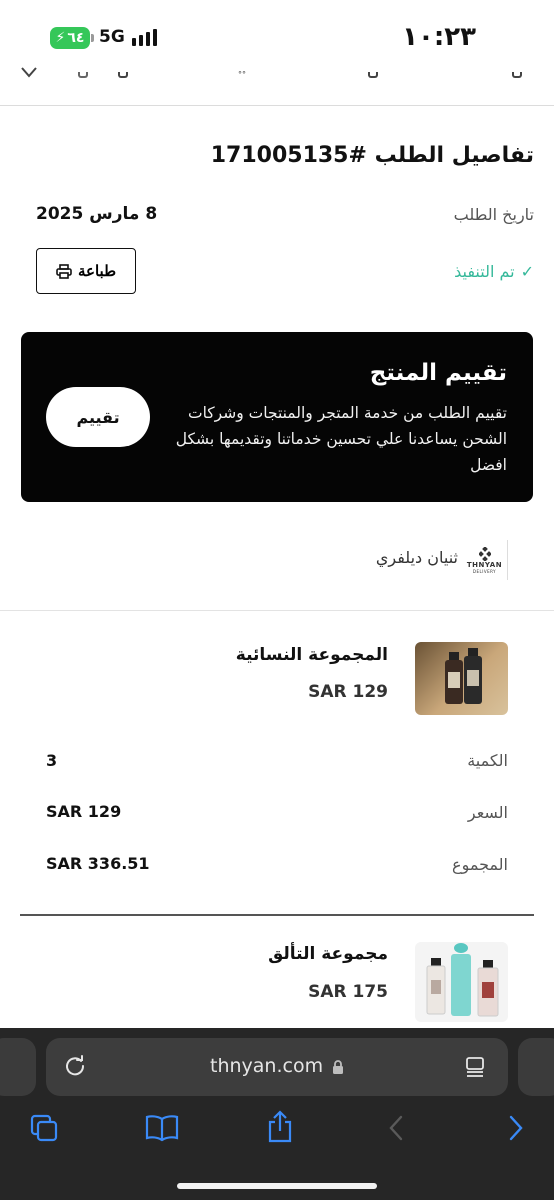 The image size is (554, 1200). Describe the element at coordinates (417, 557) in the screenshot. I see `store-name: ثنيان ديلفري` at that location.